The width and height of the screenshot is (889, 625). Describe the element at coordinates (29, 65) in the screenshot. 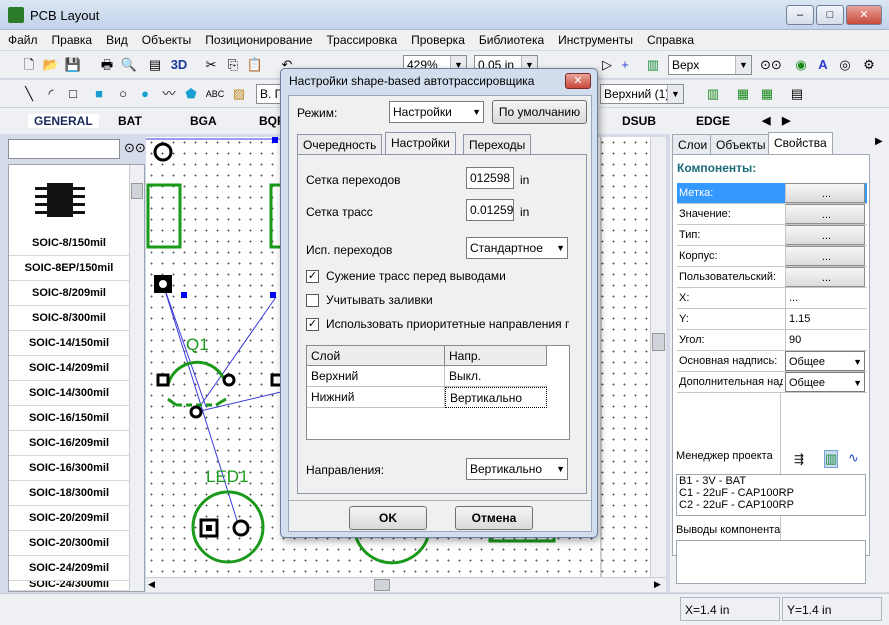

I see `new-icon: 🗋` at that location.